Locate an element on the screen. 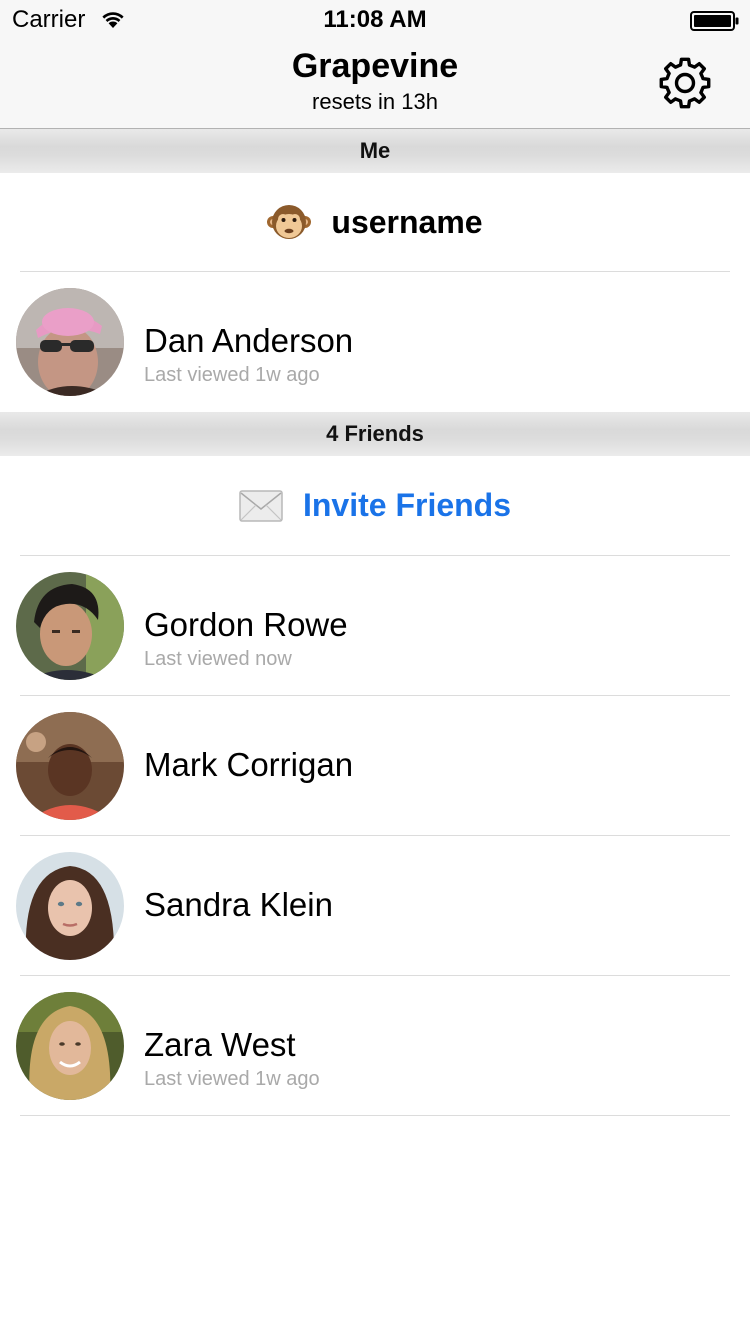  username-row: username is located at coordinates (375, 222).